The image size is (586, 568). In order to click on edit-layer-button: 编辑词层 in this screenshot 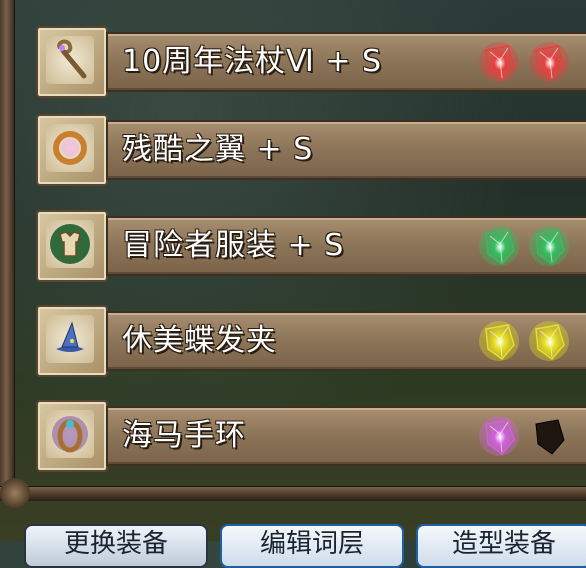, I will do `click(312, 546)`.